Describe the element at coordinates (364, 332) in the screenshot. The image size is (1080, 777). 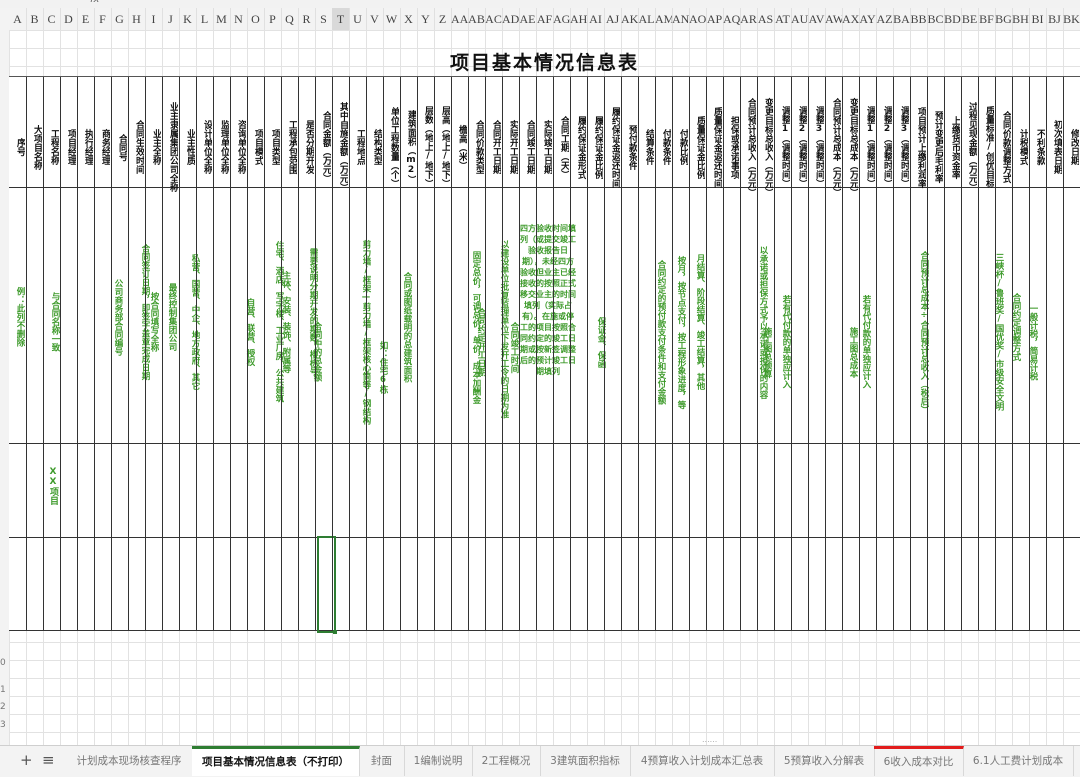
I see `note-structure: 剪力墙/框架—剪力墙/框架核心筒等/钢结构` at that location.